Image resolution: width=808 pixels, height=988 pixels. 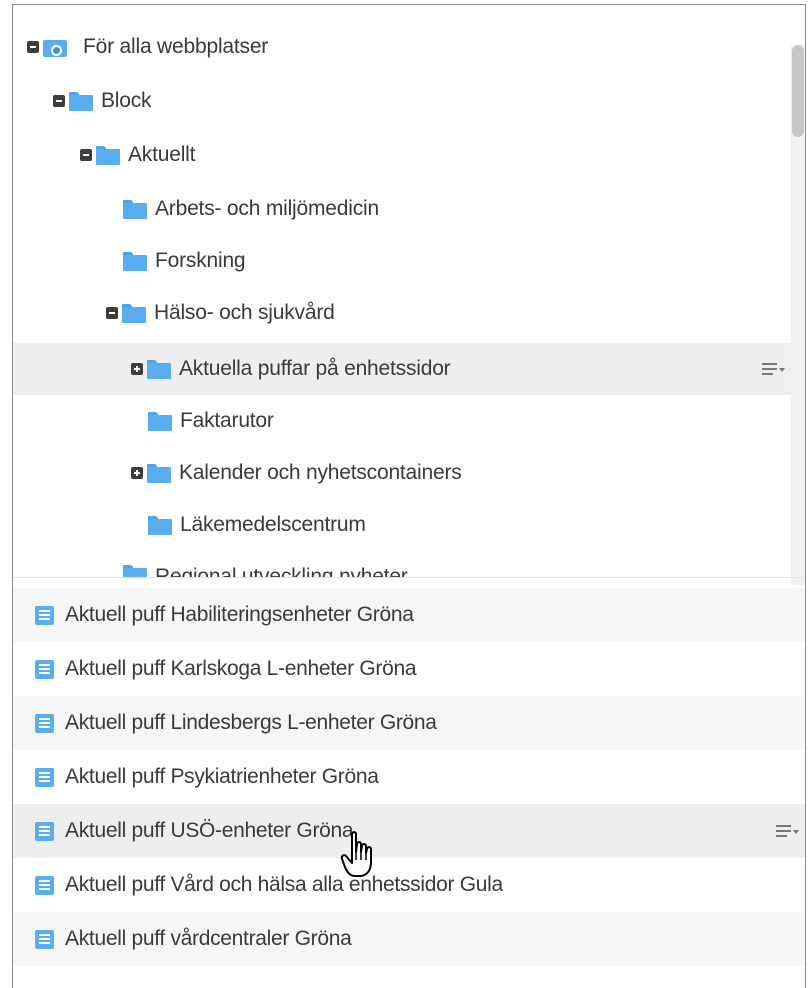 What do you see at coordinates (402, 421) in the screenshot?
I see `tree-item-faktarutor: Faktarutor` at bounding box center [402, 421].